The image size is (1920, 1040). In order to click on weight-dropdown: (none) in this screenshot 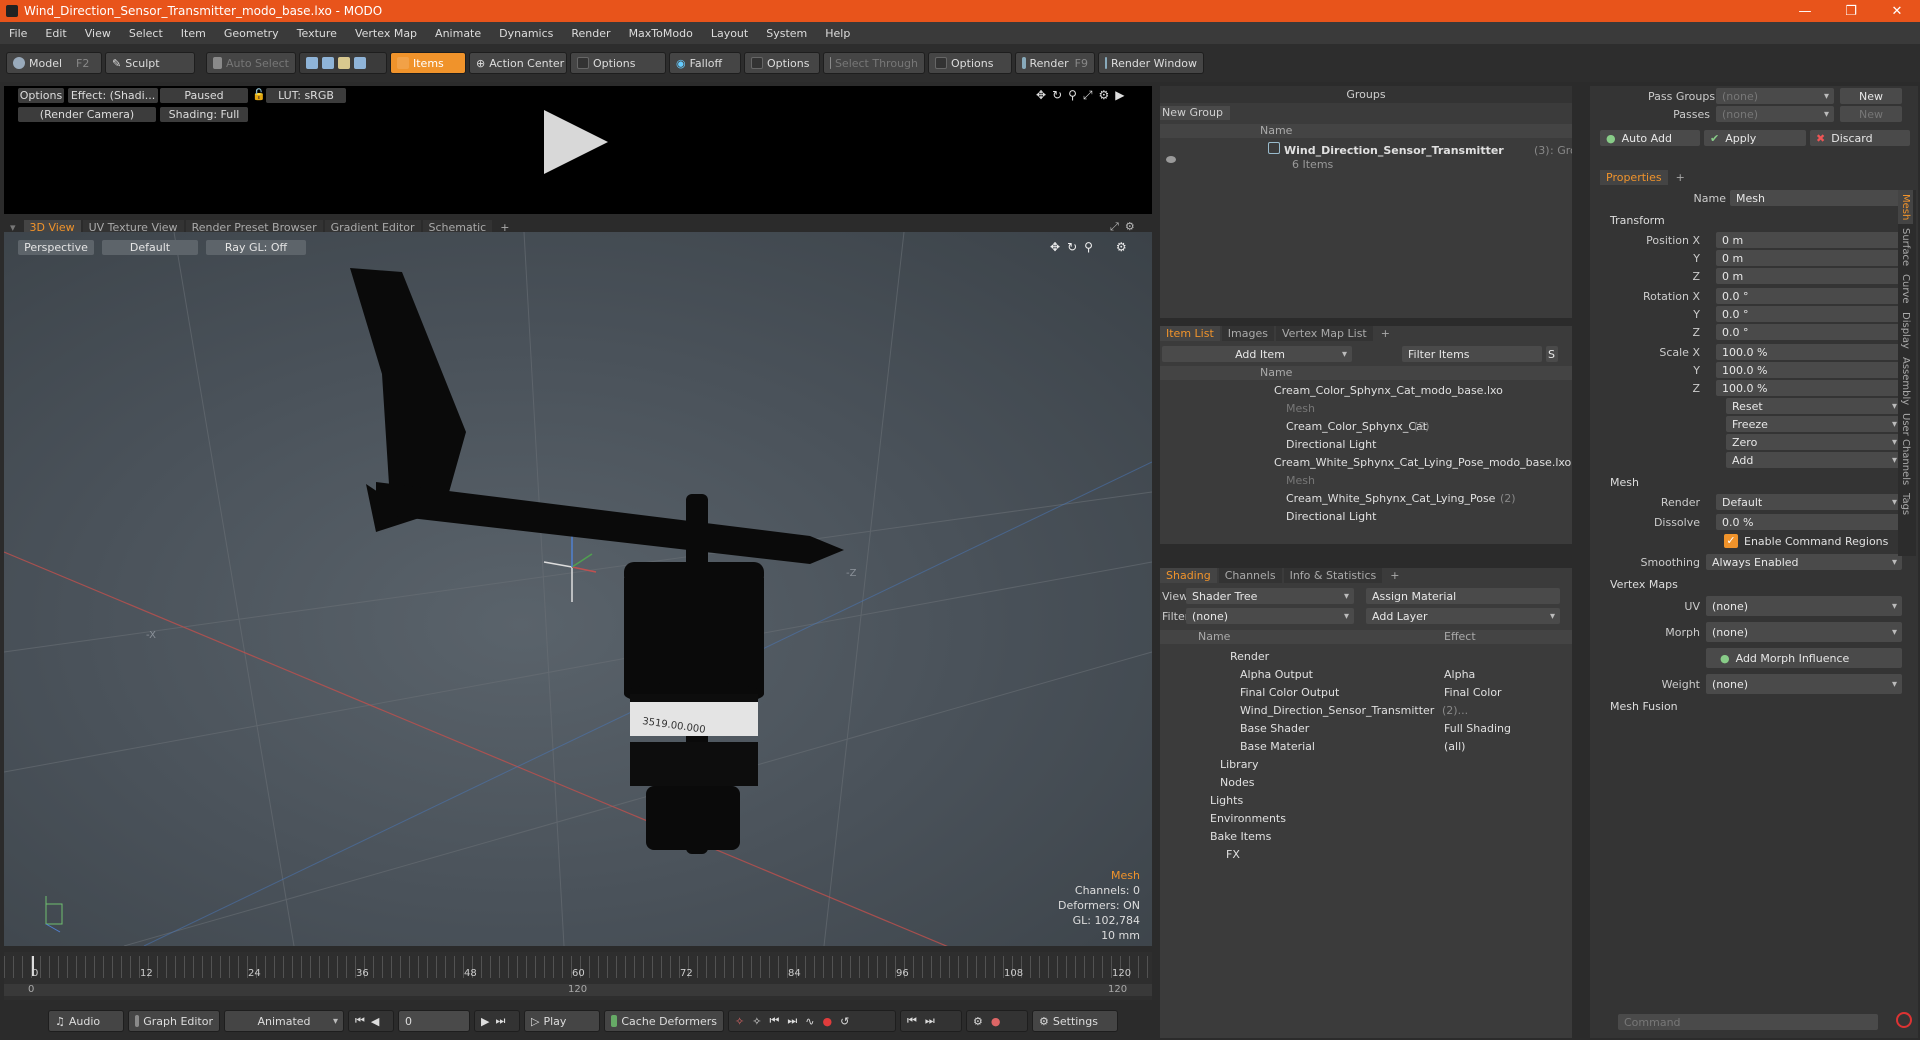, I will do `click(1804, 684)`.